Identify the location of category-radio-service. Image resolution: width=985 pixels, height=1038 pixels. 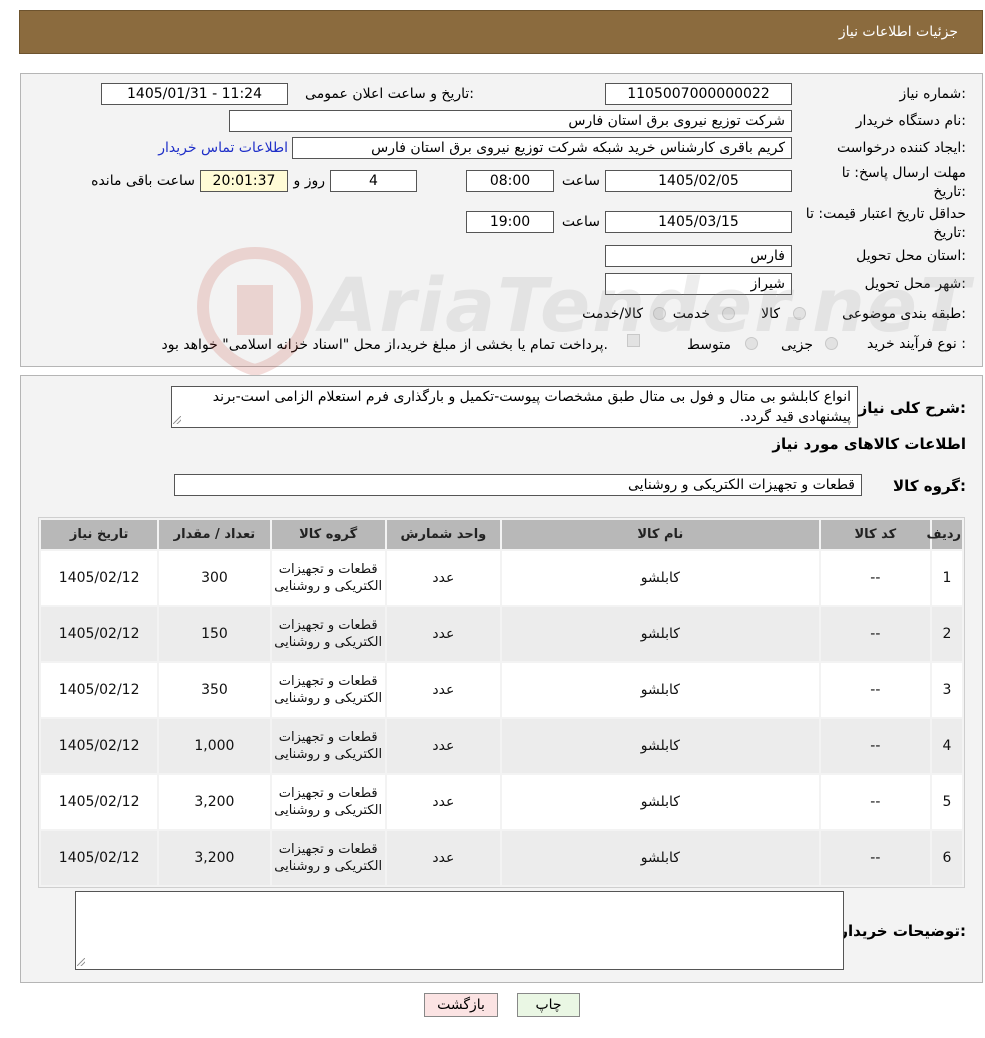
(728, 313).